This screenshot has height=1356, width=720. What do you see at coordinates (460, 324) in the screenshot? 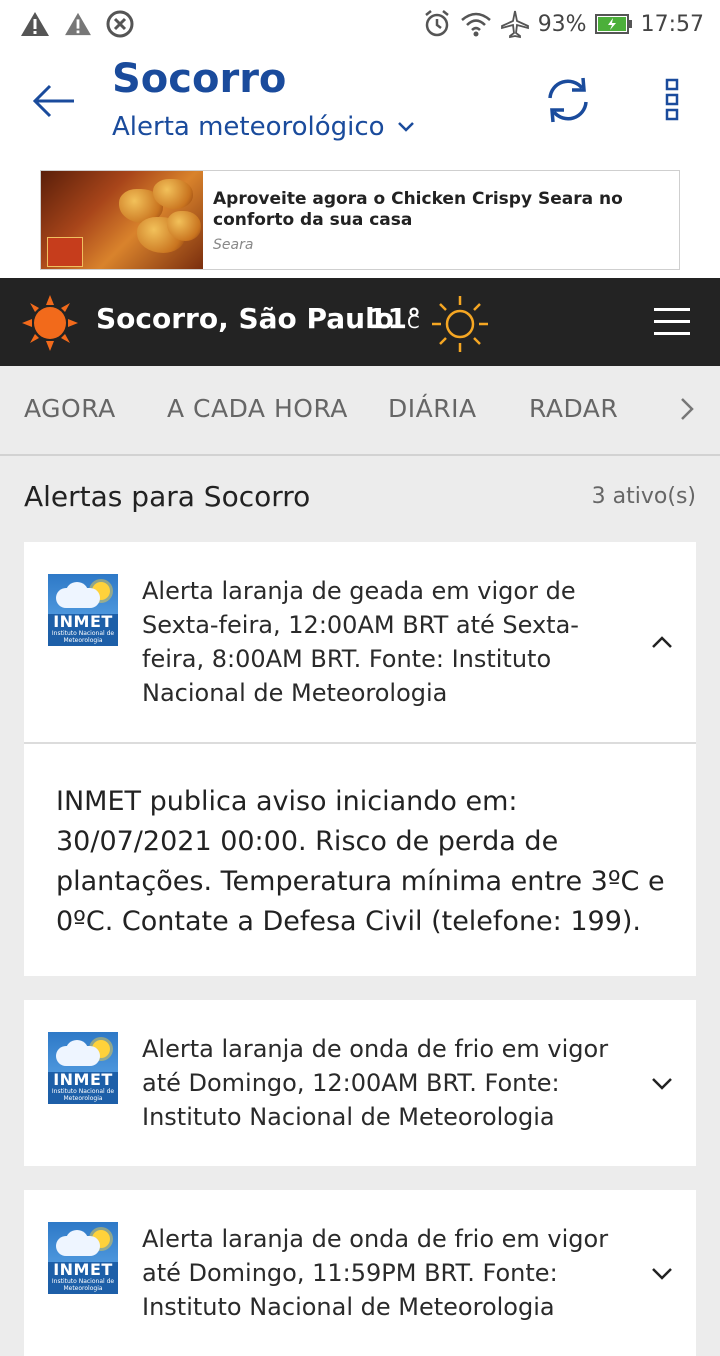
I see `sunny-icon` at bounding box center [460, 324].